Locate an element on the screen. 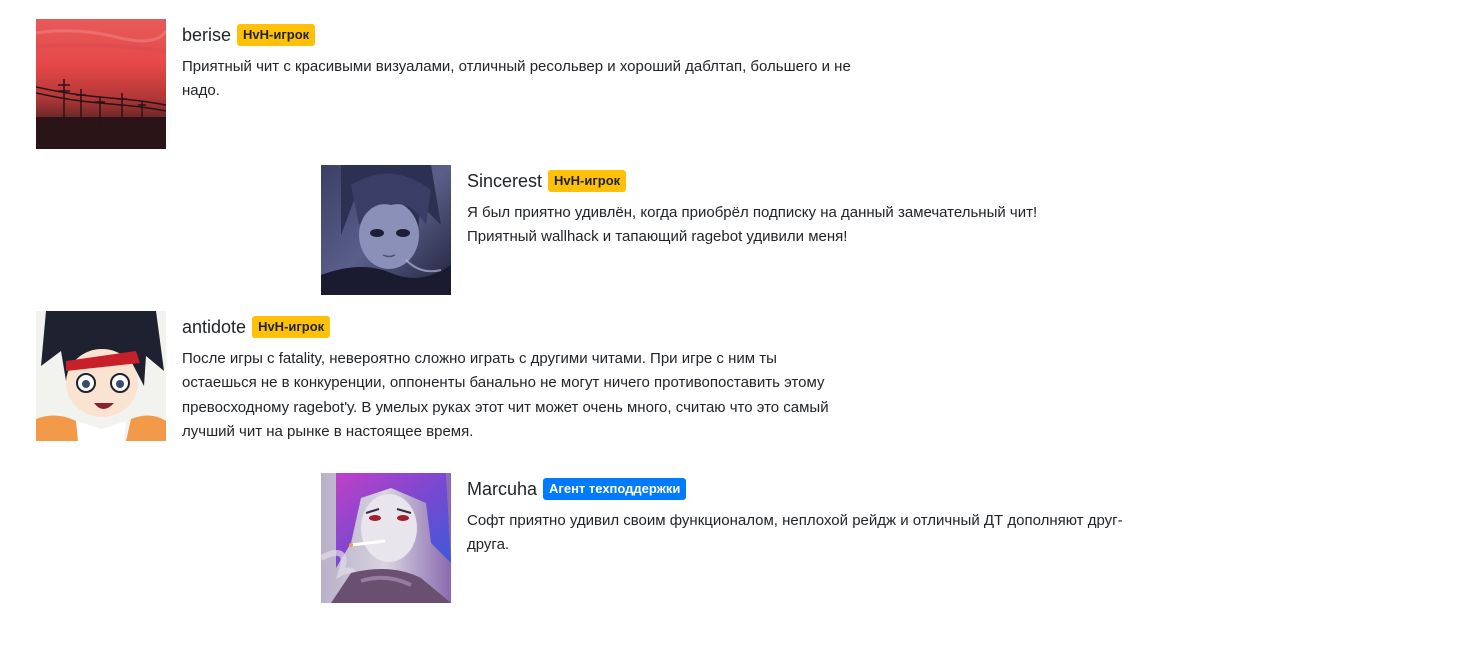 This screenshot has height=652, width=1464. anime-girl-shocked-avatar-image is located at coordinates (101, 376).